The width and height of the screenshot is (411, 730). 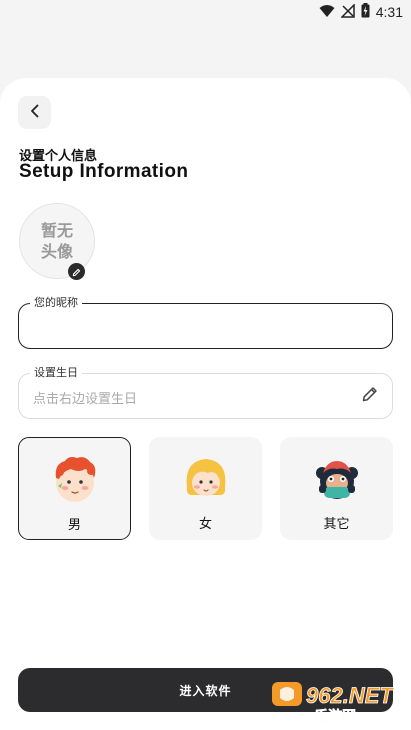 What do you see at coordinates (205, 322) in the screenshot?
I see `nickname-field: 您的昵称` at bounding box center [205, 322].